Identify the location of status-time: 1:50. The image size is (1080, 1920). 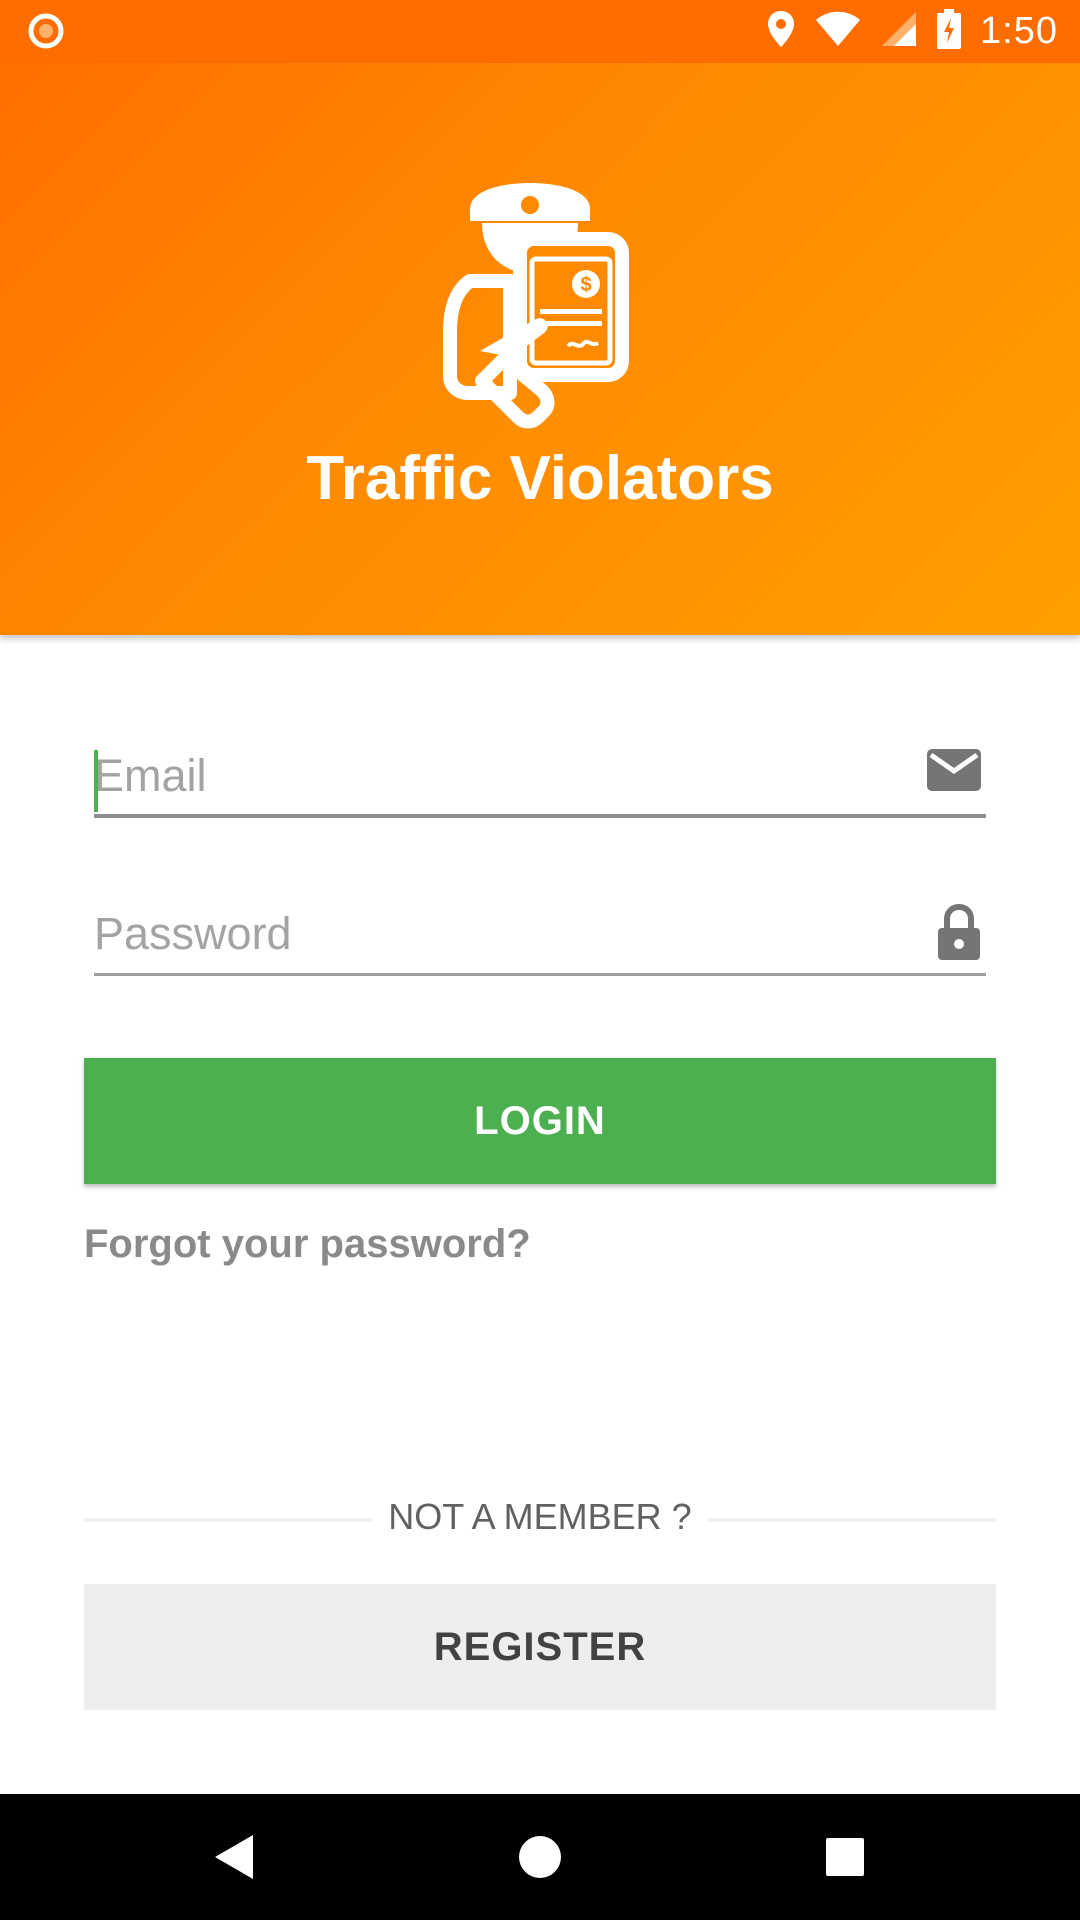
(1019, 31).